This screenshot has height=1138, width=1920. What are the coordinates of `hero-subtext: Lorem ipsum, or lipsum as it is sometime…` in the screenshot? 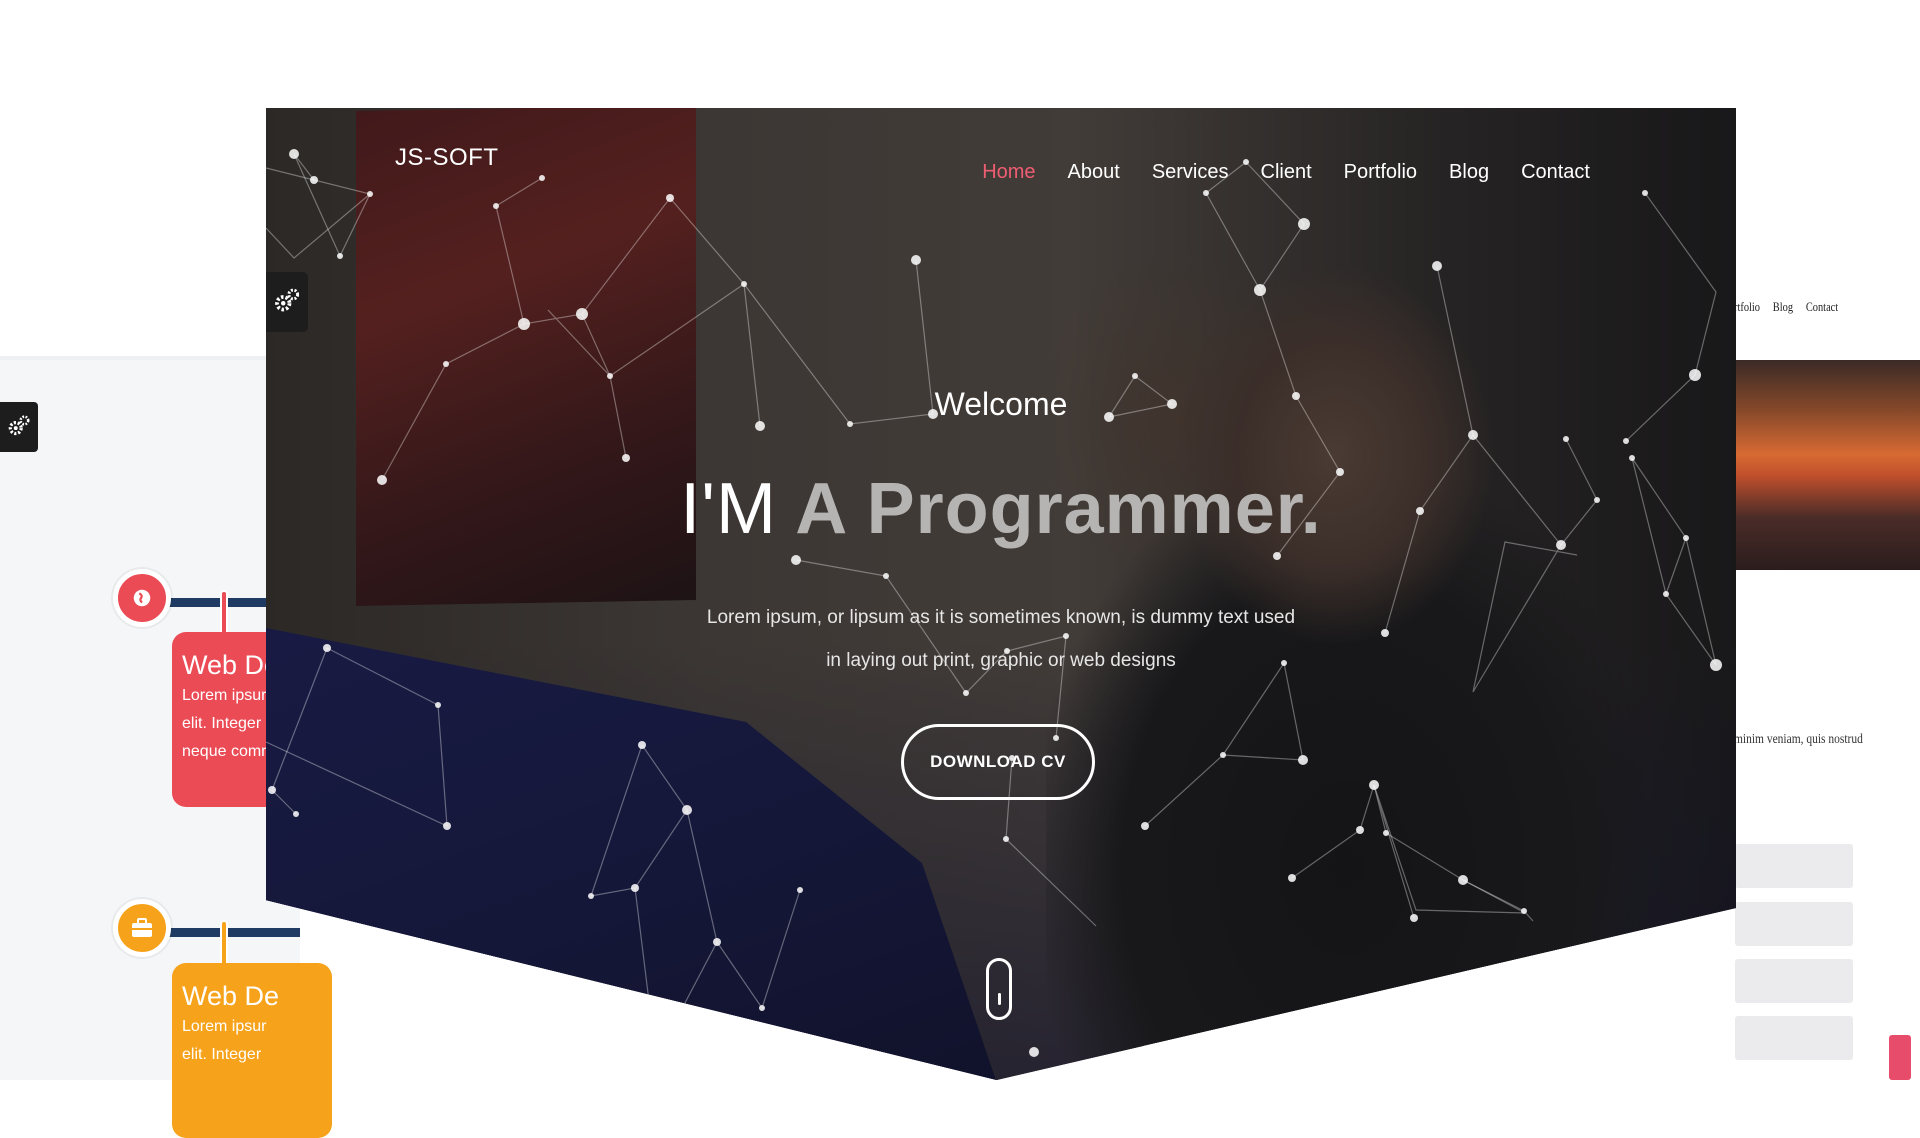 It's located at (1001, 639).